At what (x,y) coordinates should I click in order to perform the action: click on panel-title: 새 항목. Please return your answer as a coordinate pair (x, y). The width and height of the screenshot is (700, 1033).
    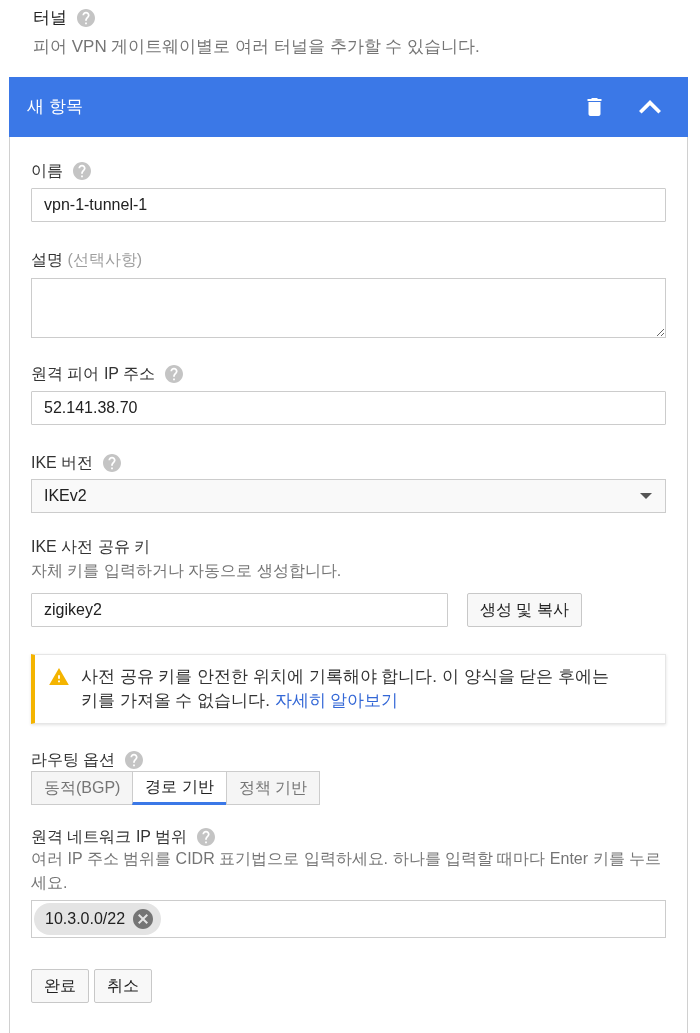
    Looking at the image, I should click on (55, 107).